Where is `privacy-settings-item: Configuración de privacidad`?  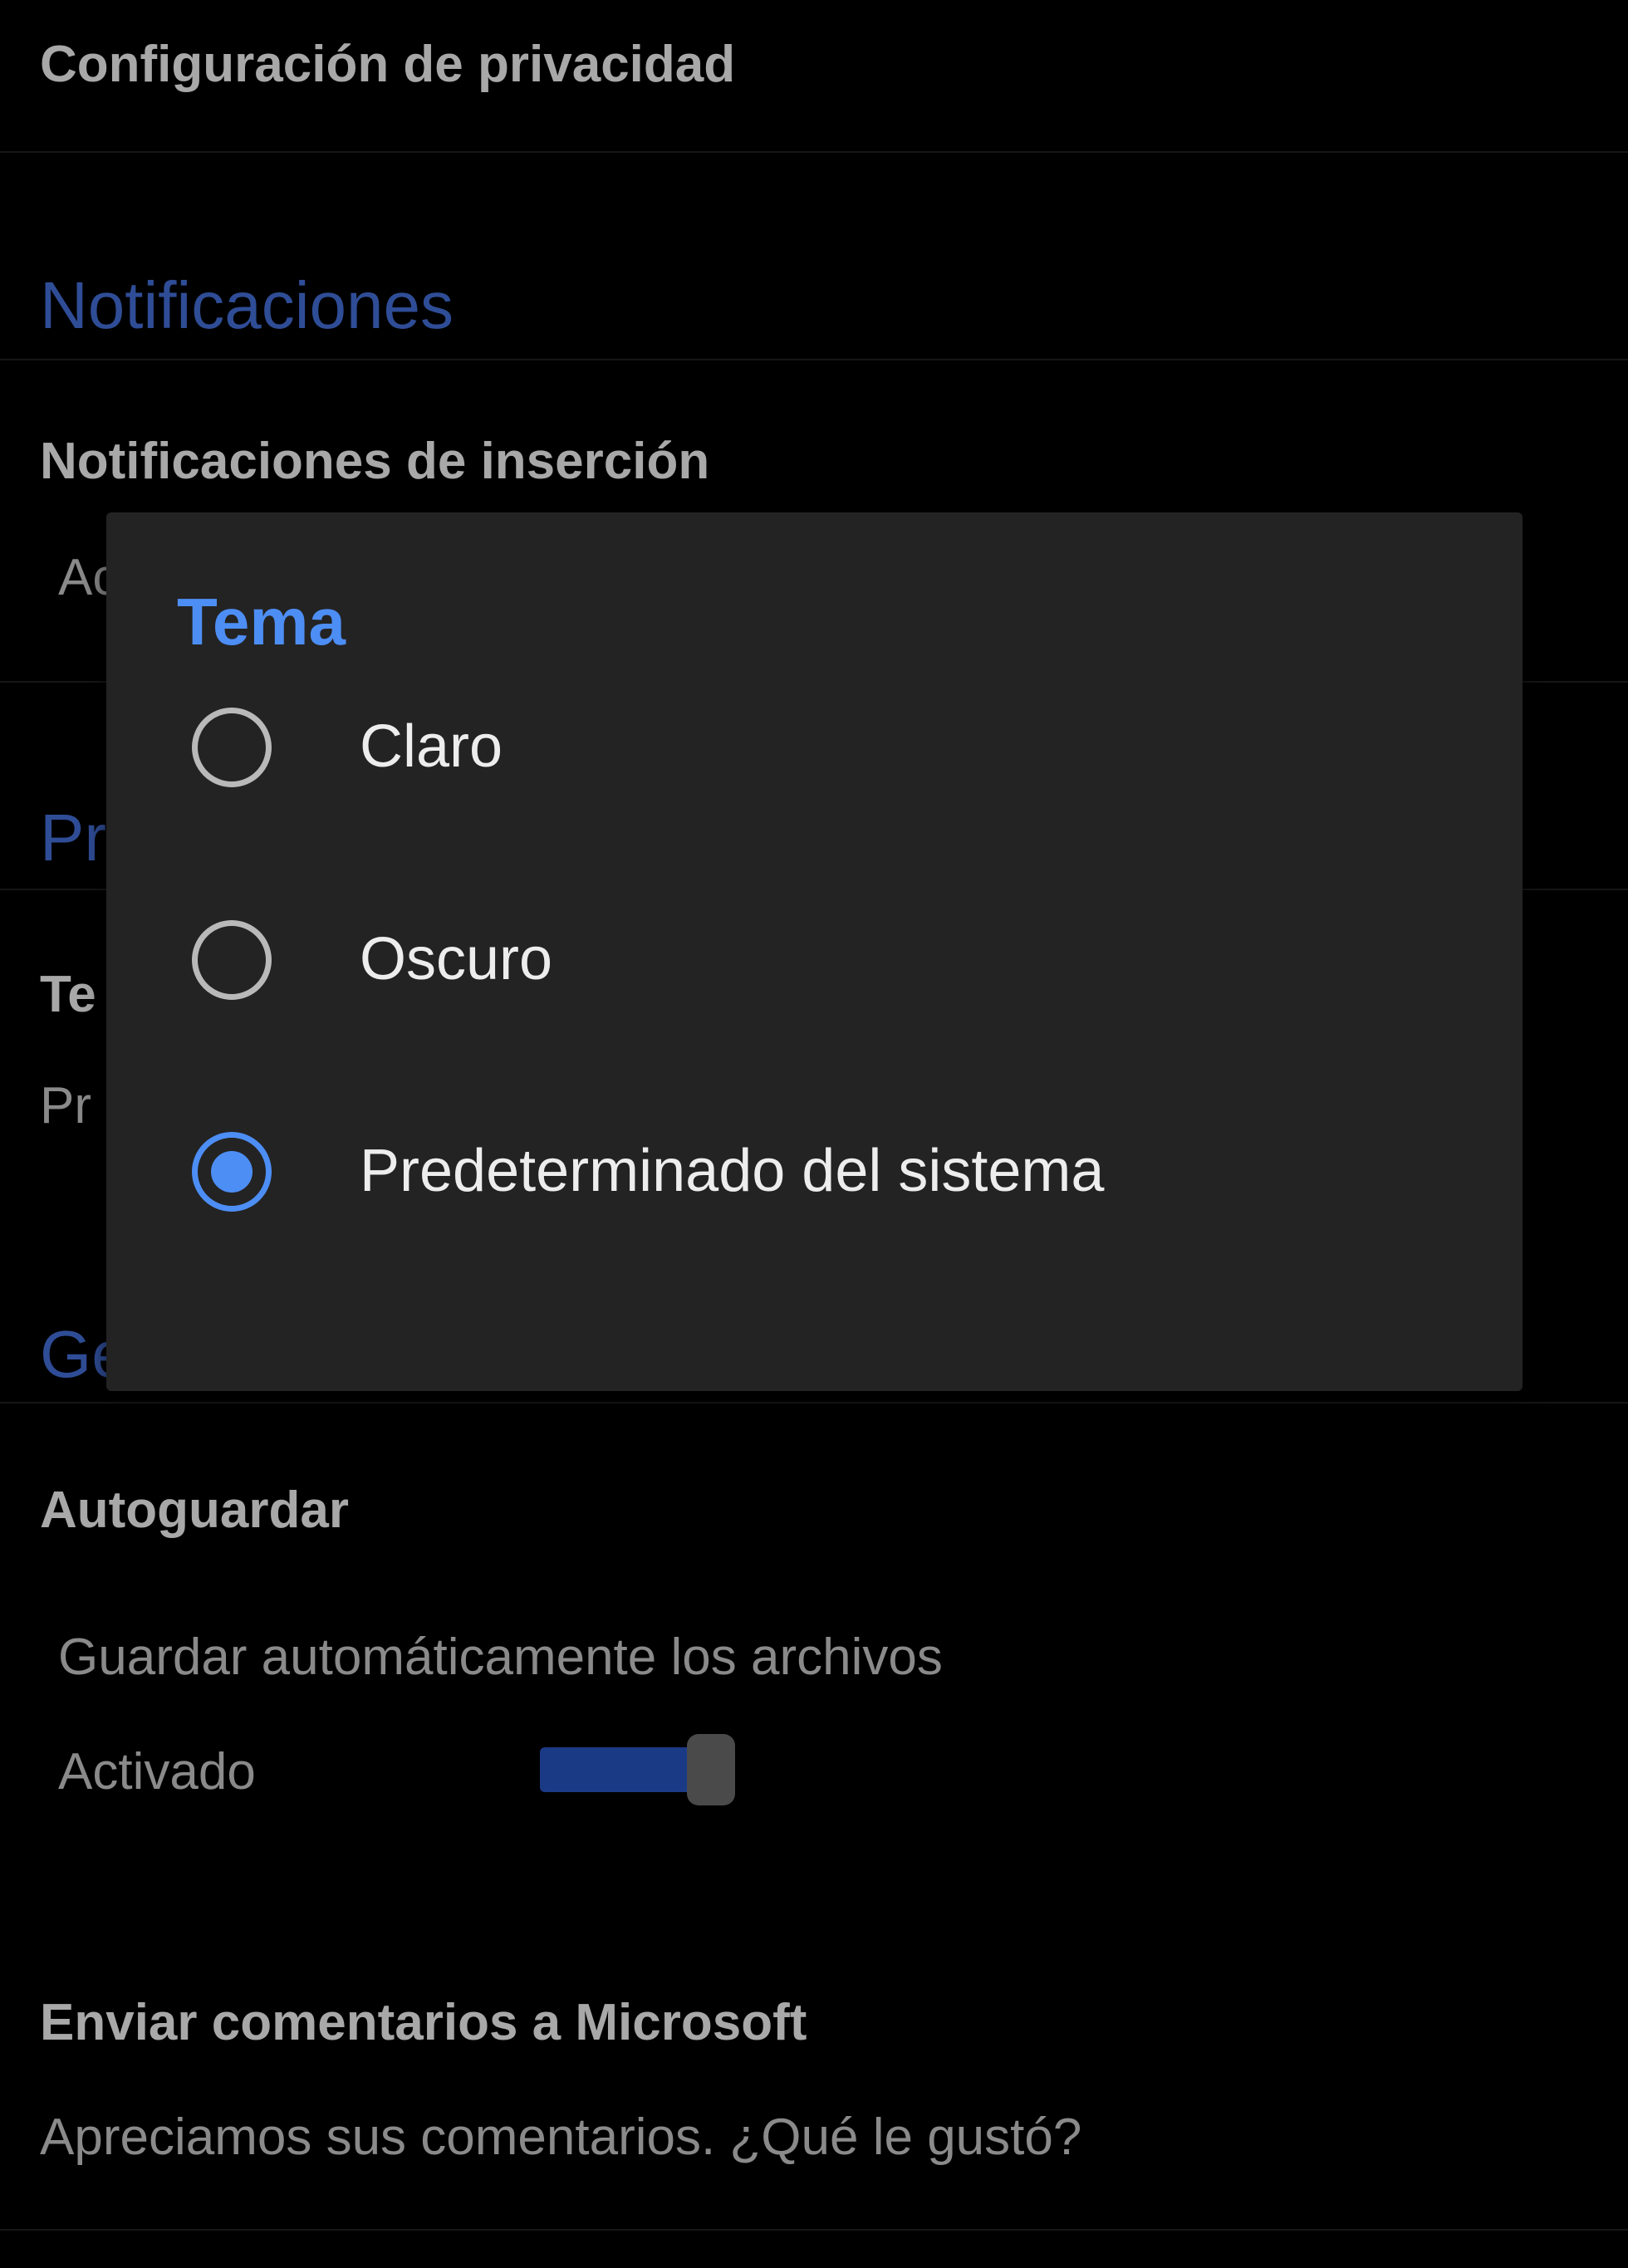 privacy-settings-item: Configuración de privacidad is located at coordinates (387, 64).